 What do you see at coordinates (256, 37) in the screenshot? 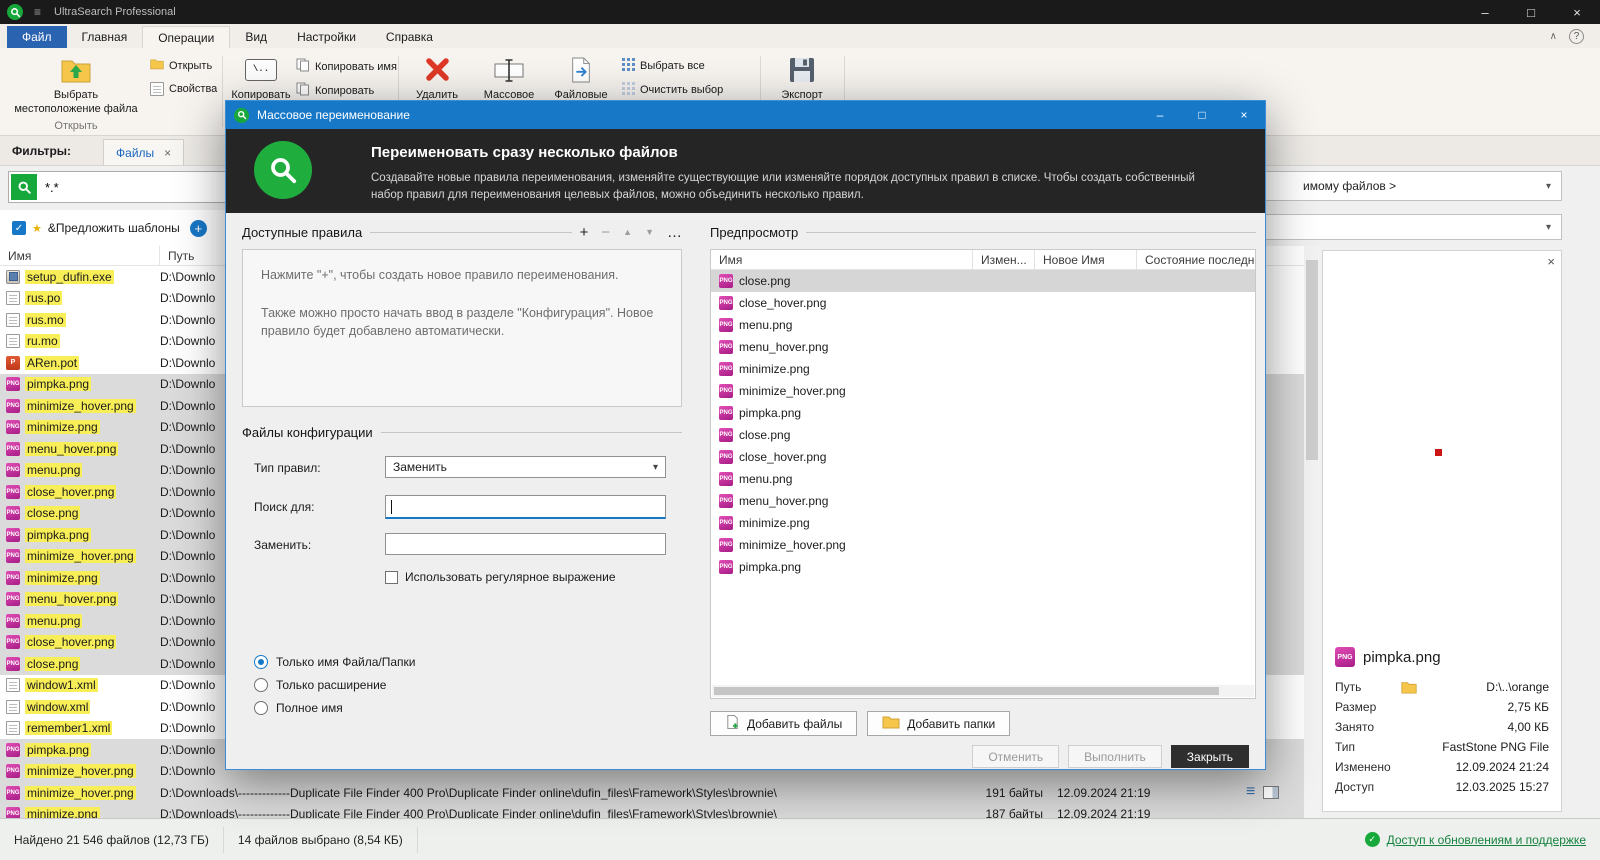
I see `tab-view: Вид` at bounding box center [256, 37].